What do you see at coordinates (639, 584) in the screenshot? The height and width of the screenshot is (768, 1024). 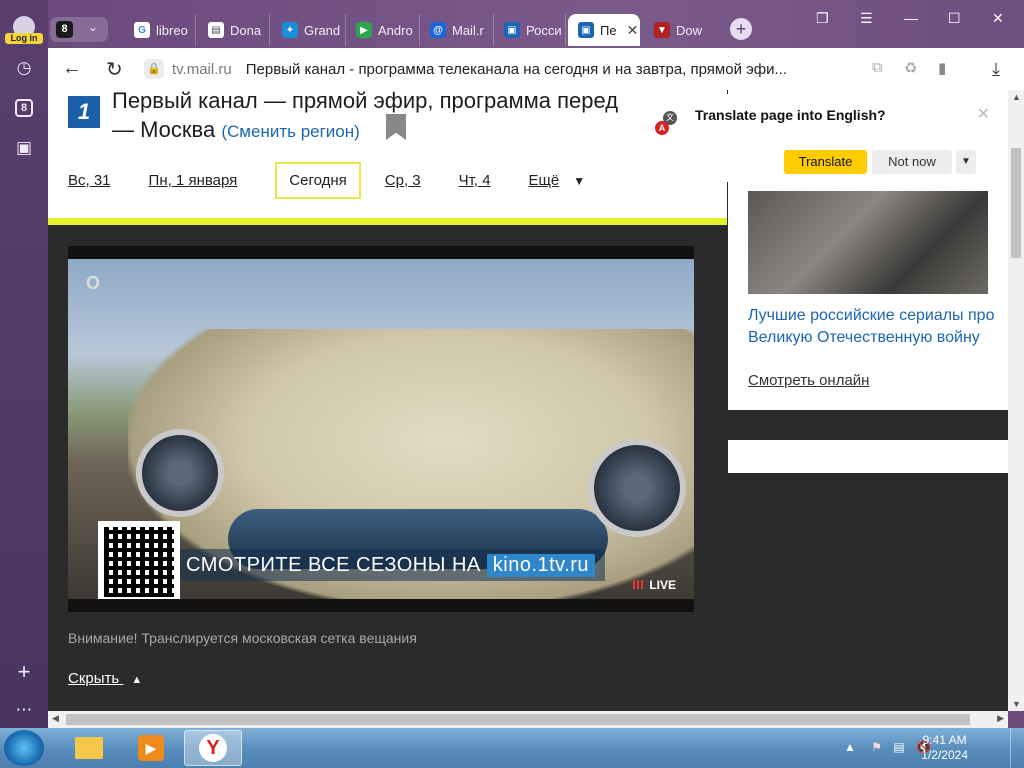 I see `live-bars-icon` at bounding box center [639, 584].